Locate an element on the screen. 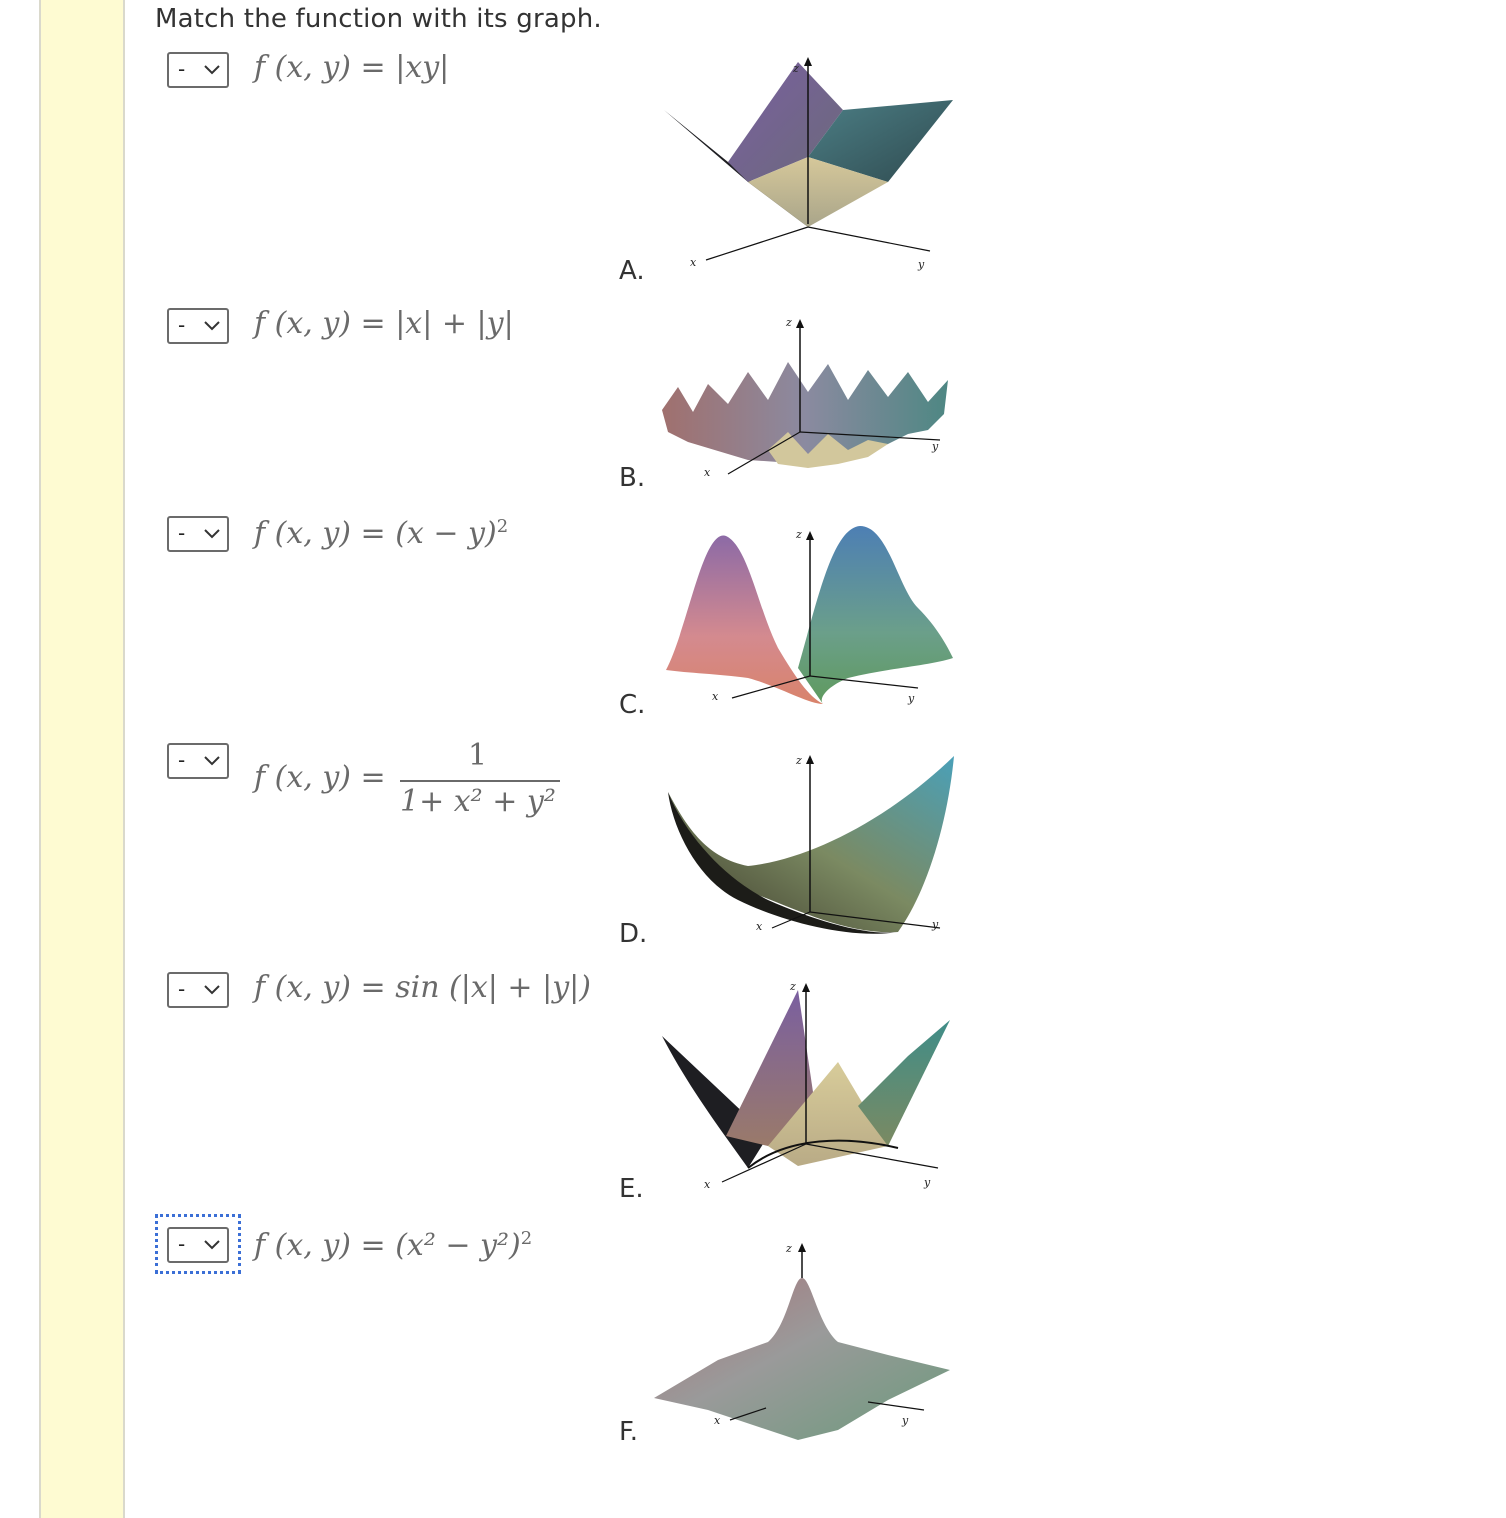 Image resolution: width=1506 pixels, height=1518 pixels. function-5: f (x, y) = sin (|x| + |y|) is located at coordinates (422, 987).